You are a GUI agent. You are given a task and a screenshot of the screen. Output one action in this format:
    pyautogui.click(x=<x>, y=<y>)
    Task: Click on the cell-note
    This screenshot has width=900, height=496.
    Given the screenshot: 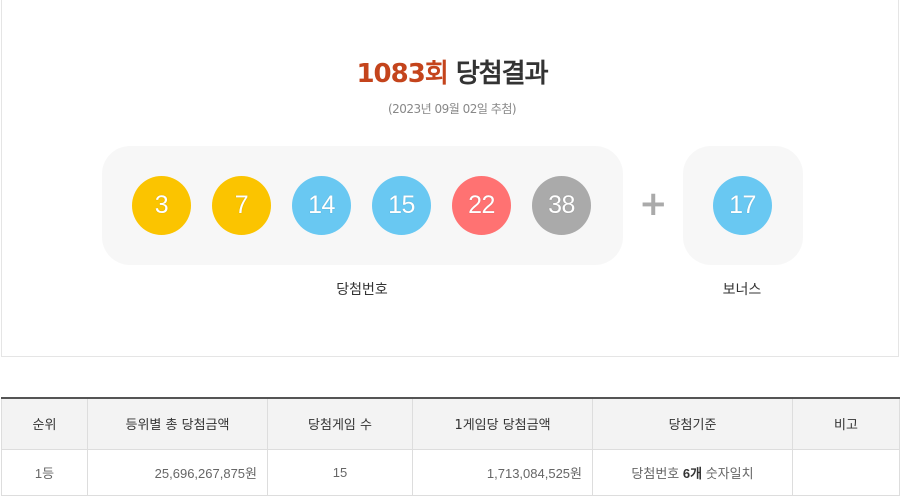 What is the action you would take?
    pyautogui.click(x=846, y=472)
    